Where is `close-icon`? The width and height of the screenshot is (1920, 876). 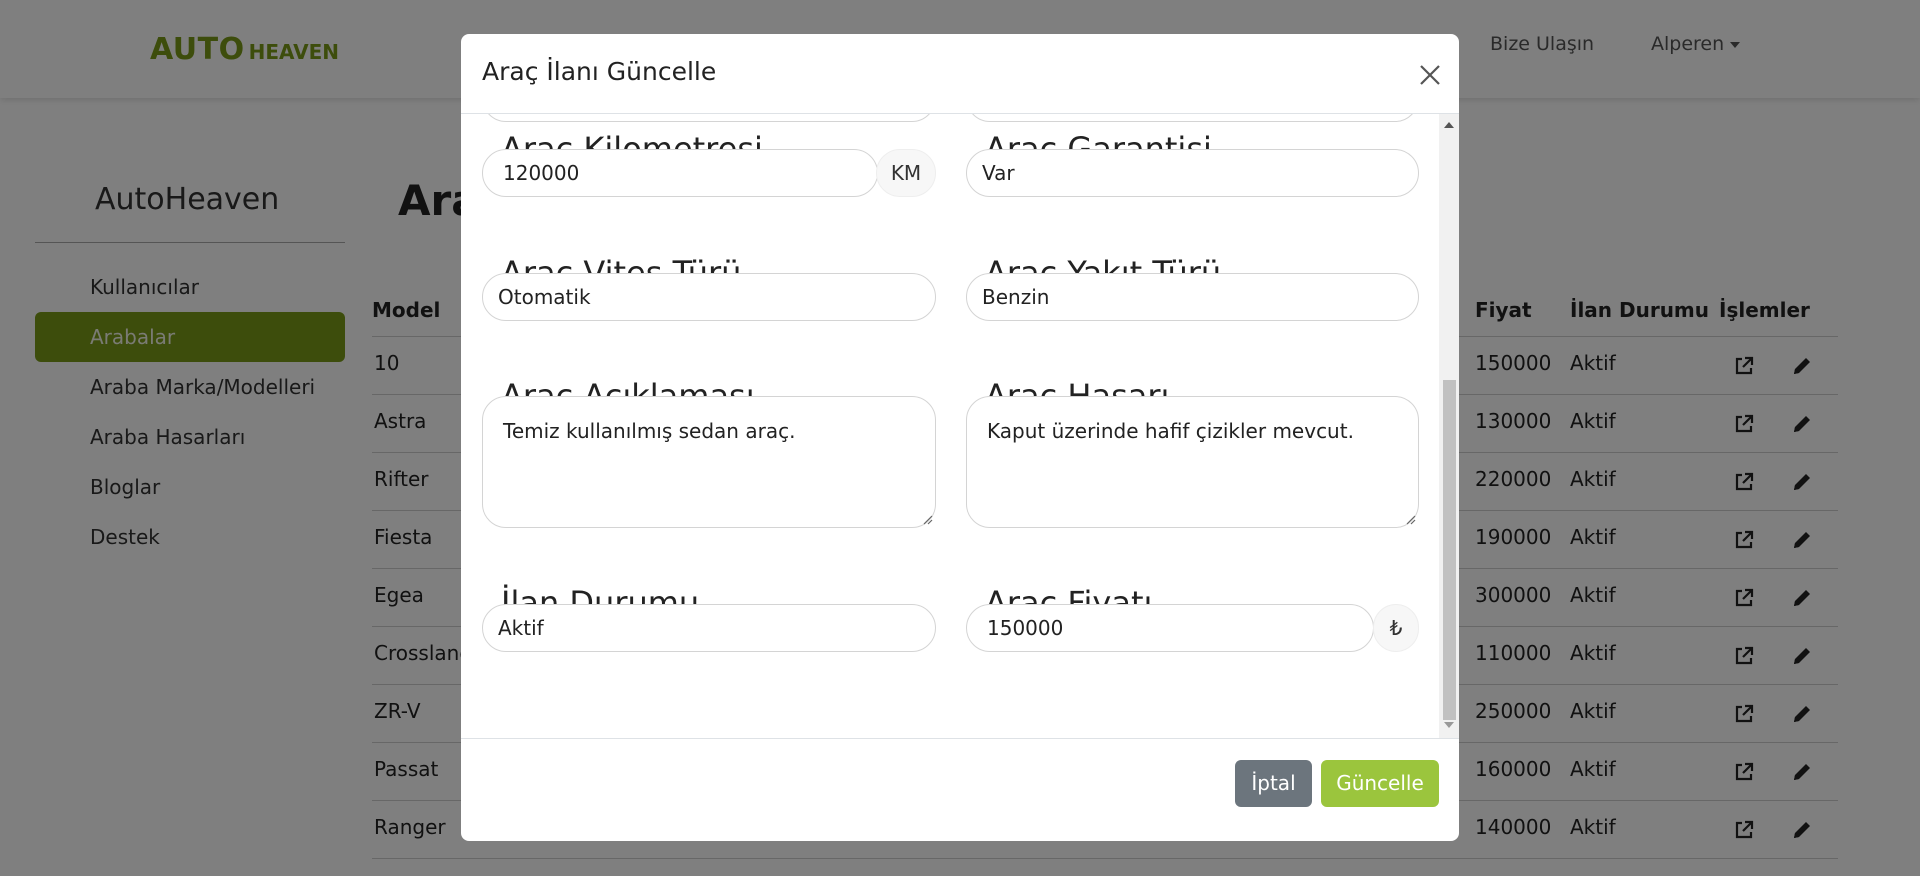
close-icon is located at coordinates (1430, 75).